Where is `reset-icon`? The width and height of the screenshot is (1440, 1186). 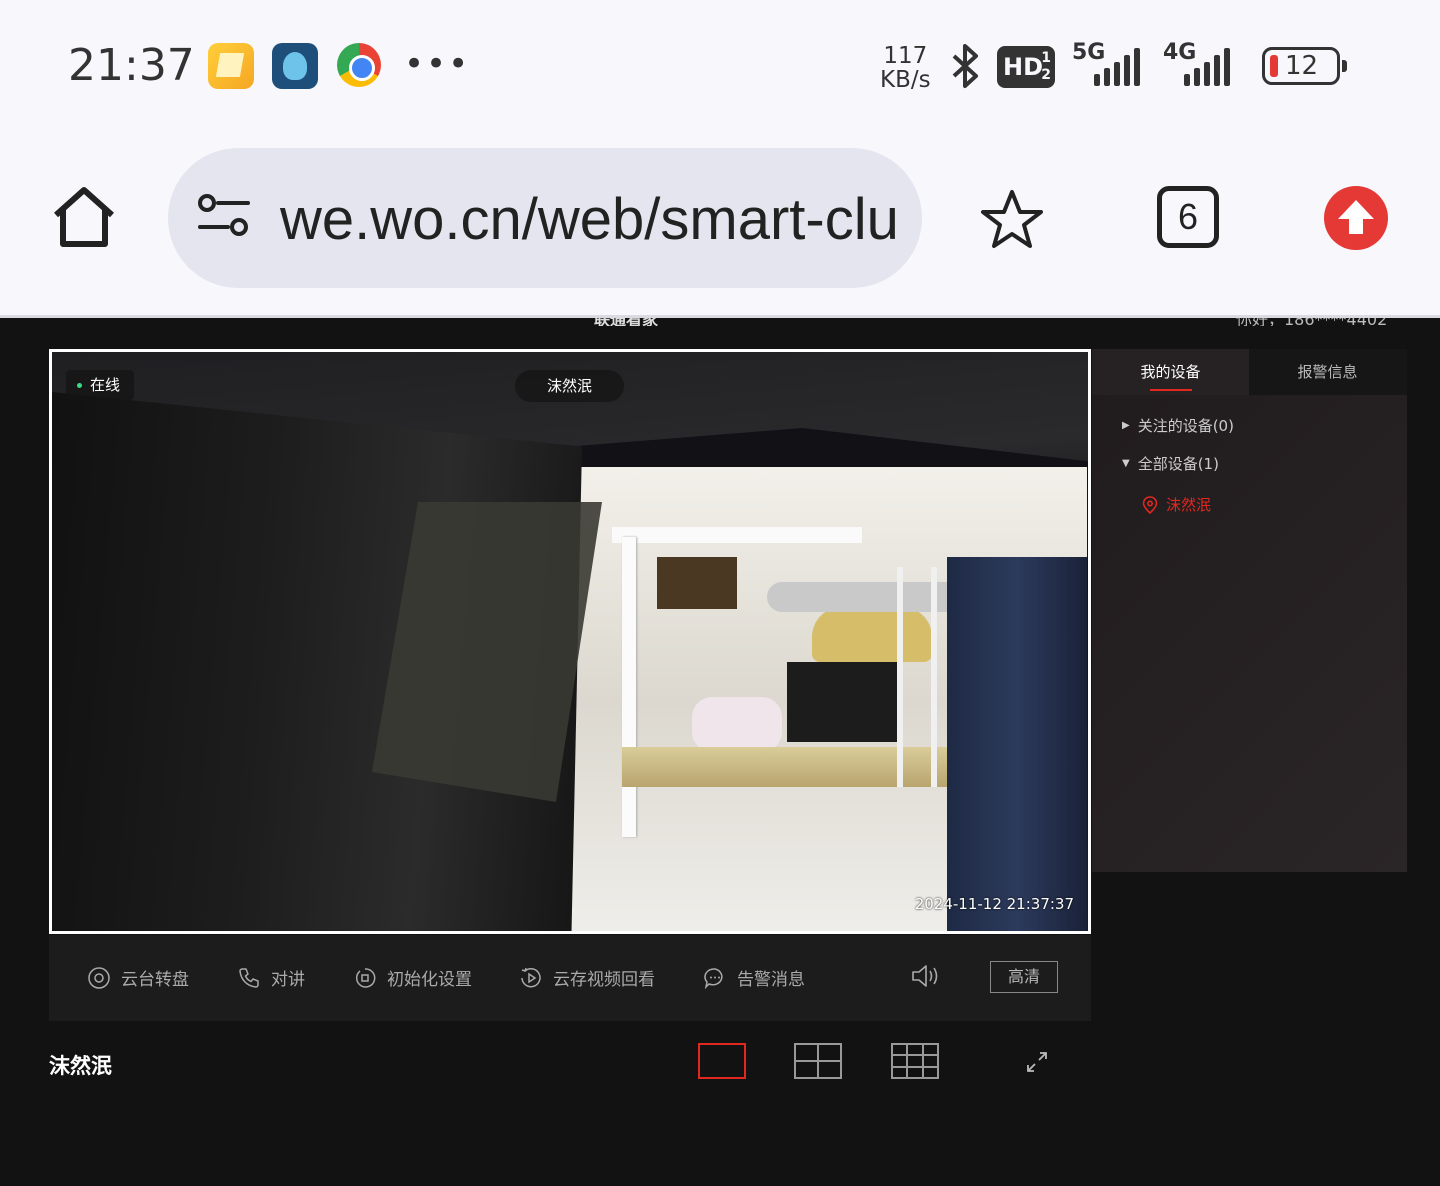
reset-icon is located at coordinates (365, 977).